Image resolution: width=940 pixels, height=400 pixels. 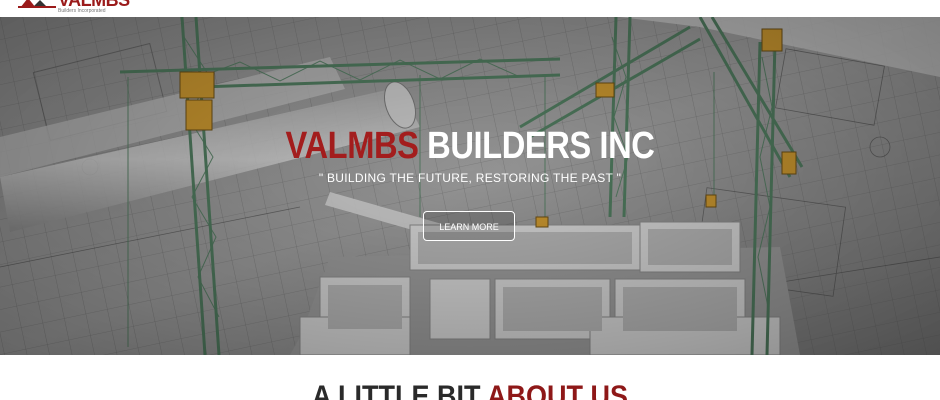 What do you see at coordinates (536, 146) in the screenshot?
I see `hero-title-rest: BUILDERS INC` at bounding box center [536, 146].